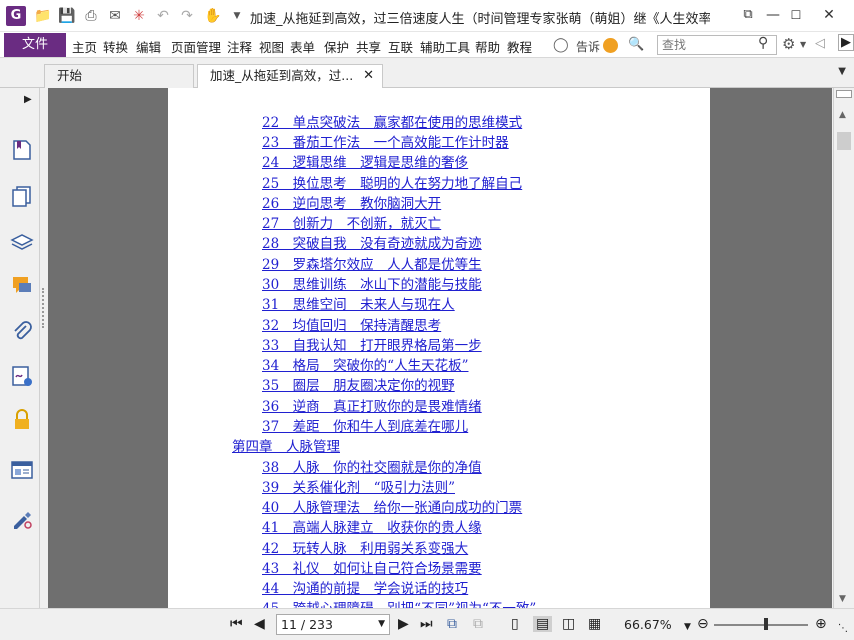 Image resolution: width=854 pixels, height=640 pixels. Describe the element at coordinates (748, 15) in the screenshot. I see `restore-window-icon: ⧉` at that location.